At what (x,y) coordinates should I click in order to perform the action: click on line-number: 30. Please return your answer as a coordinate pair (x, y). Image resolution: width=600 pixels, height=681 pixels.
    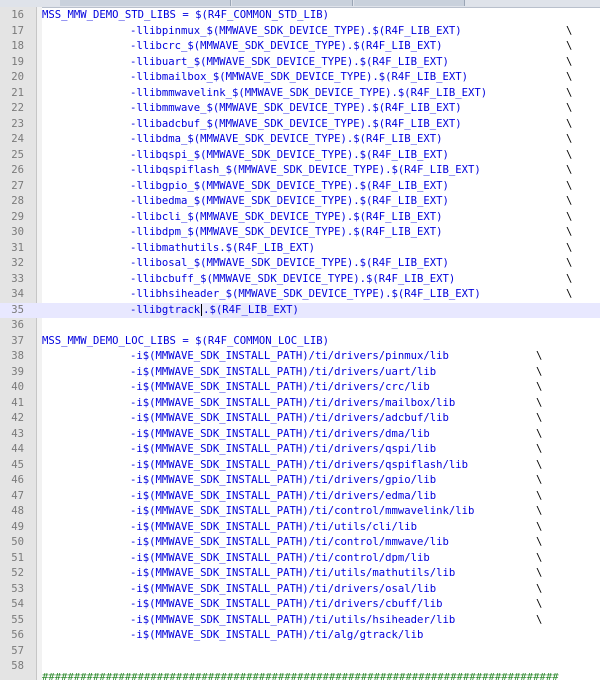
    Looking at the image, I should click on (17, 232).